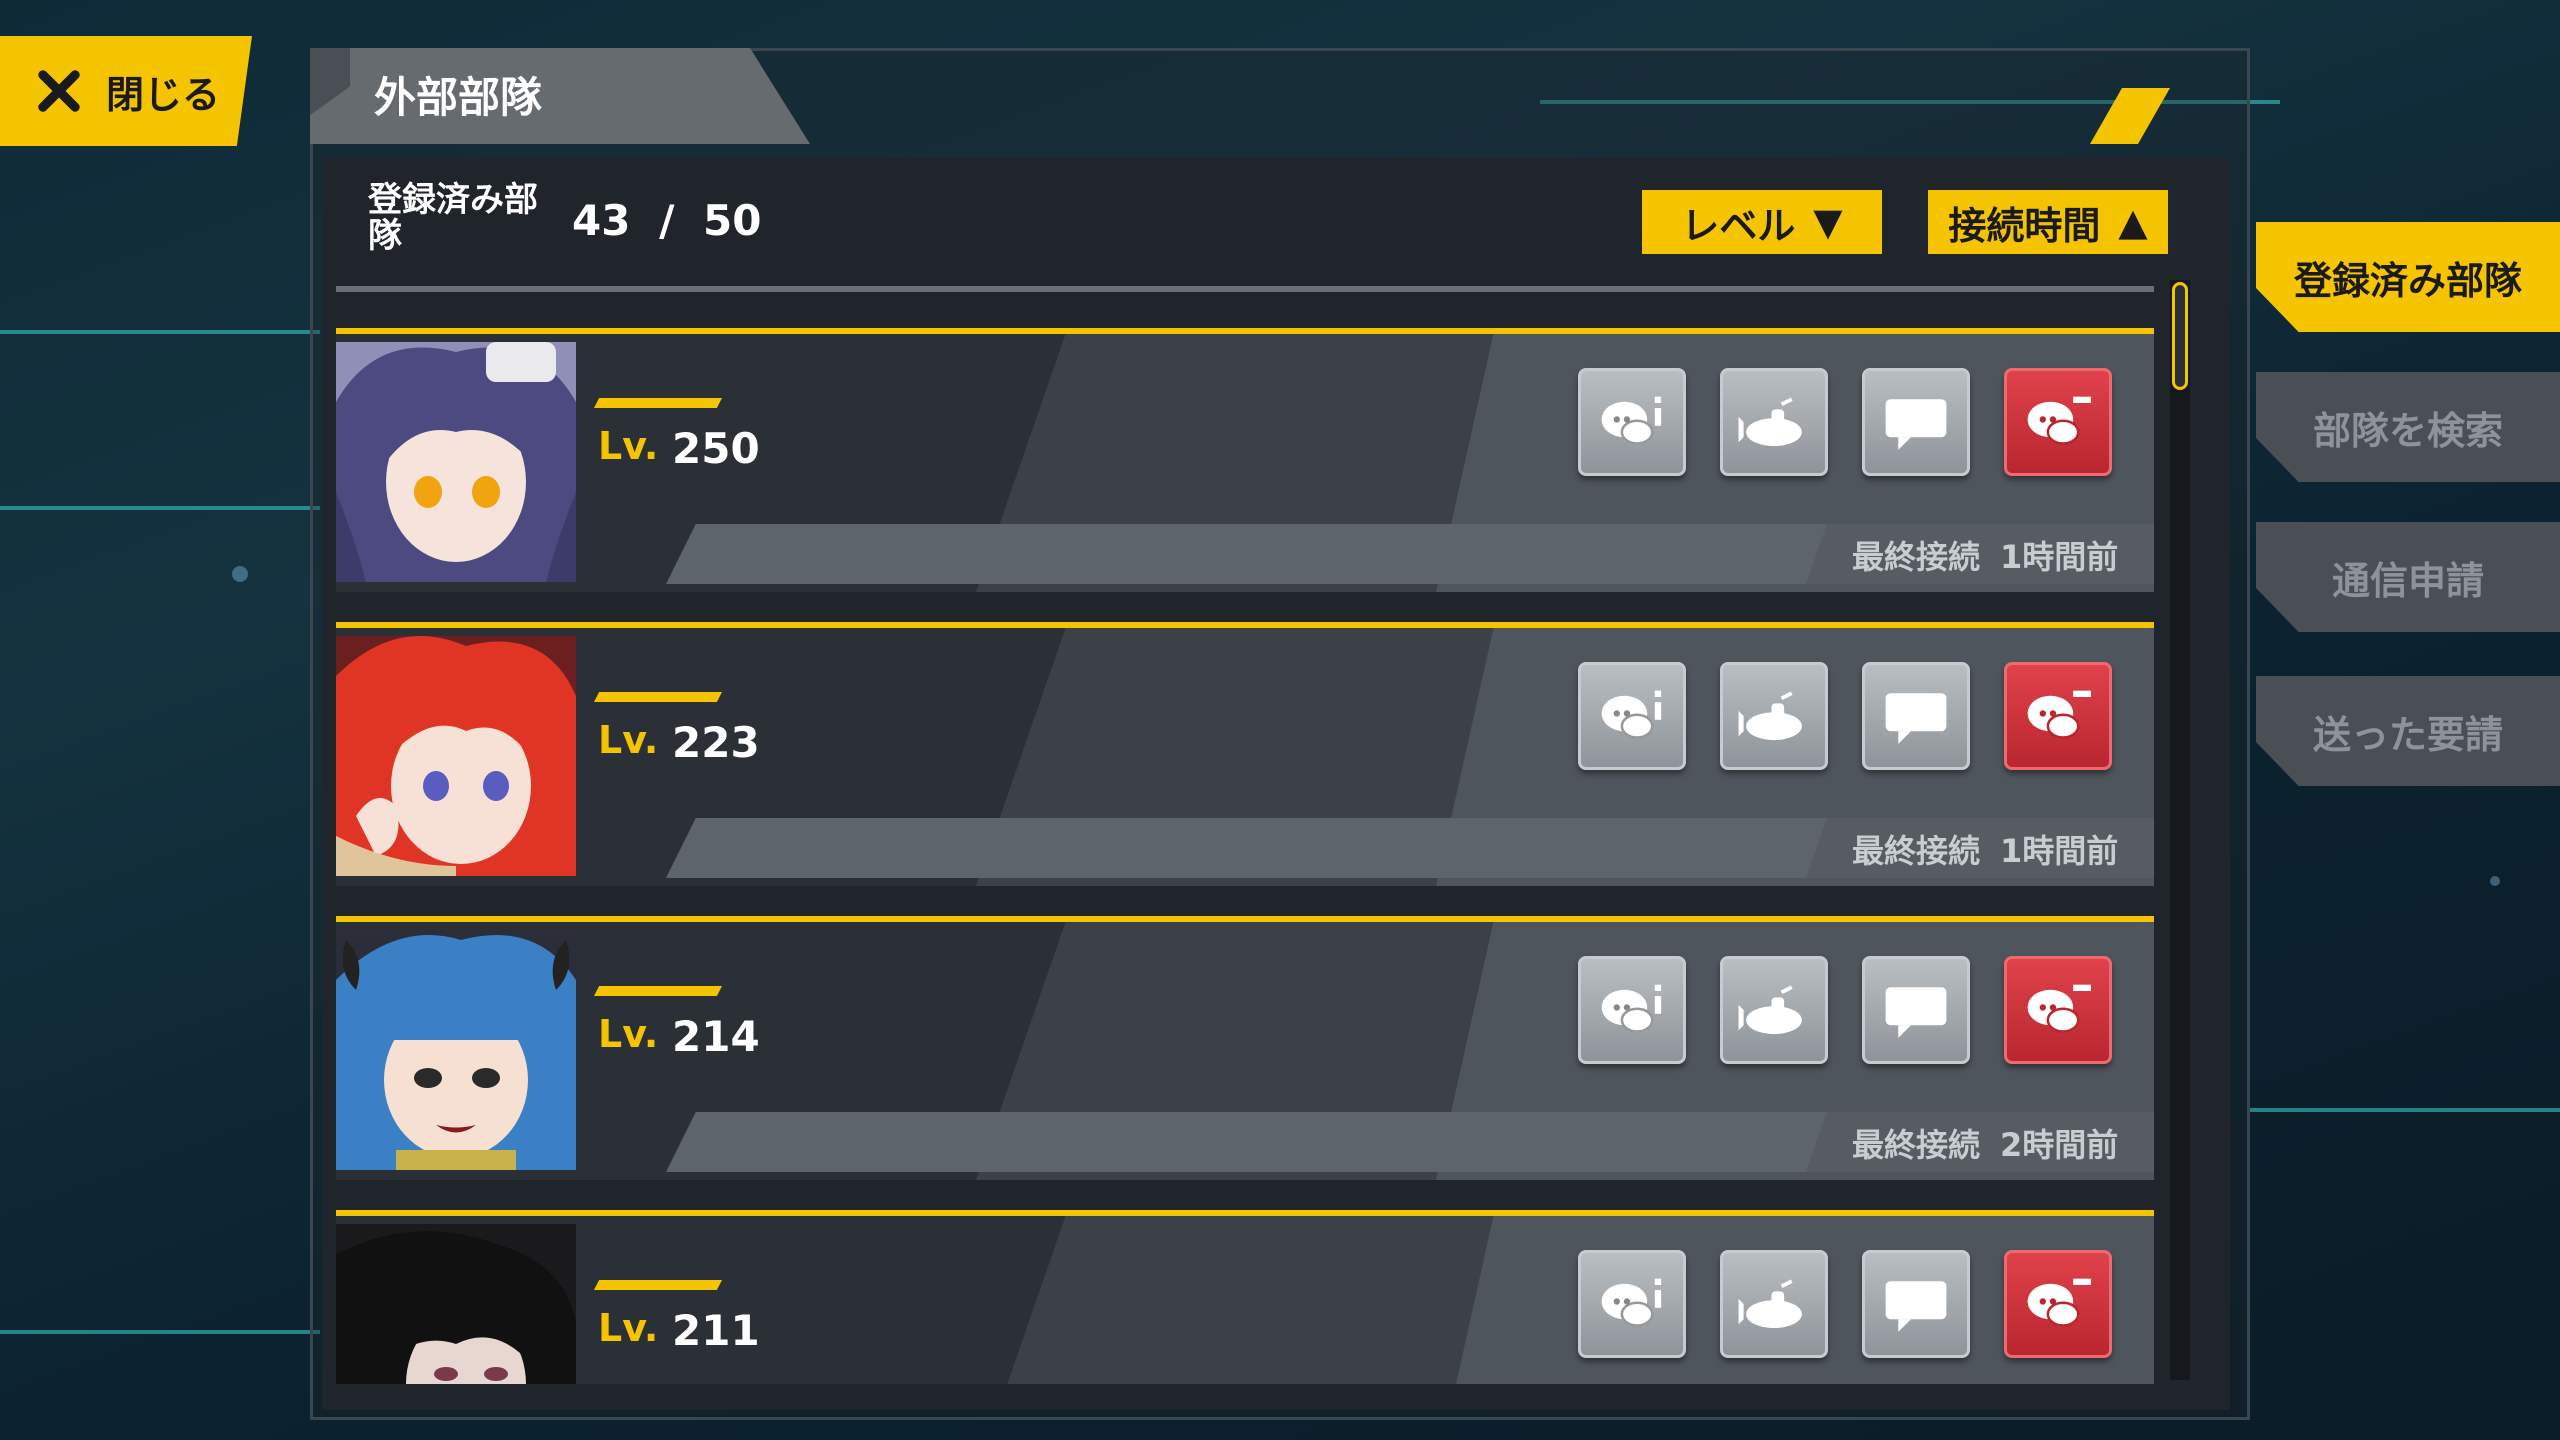  What do you see at coordinates (1245, 460) in the screenshot?
I see `list-item: Lv. 250 最終接続 1時間前` at bounding box center [1245, 460].